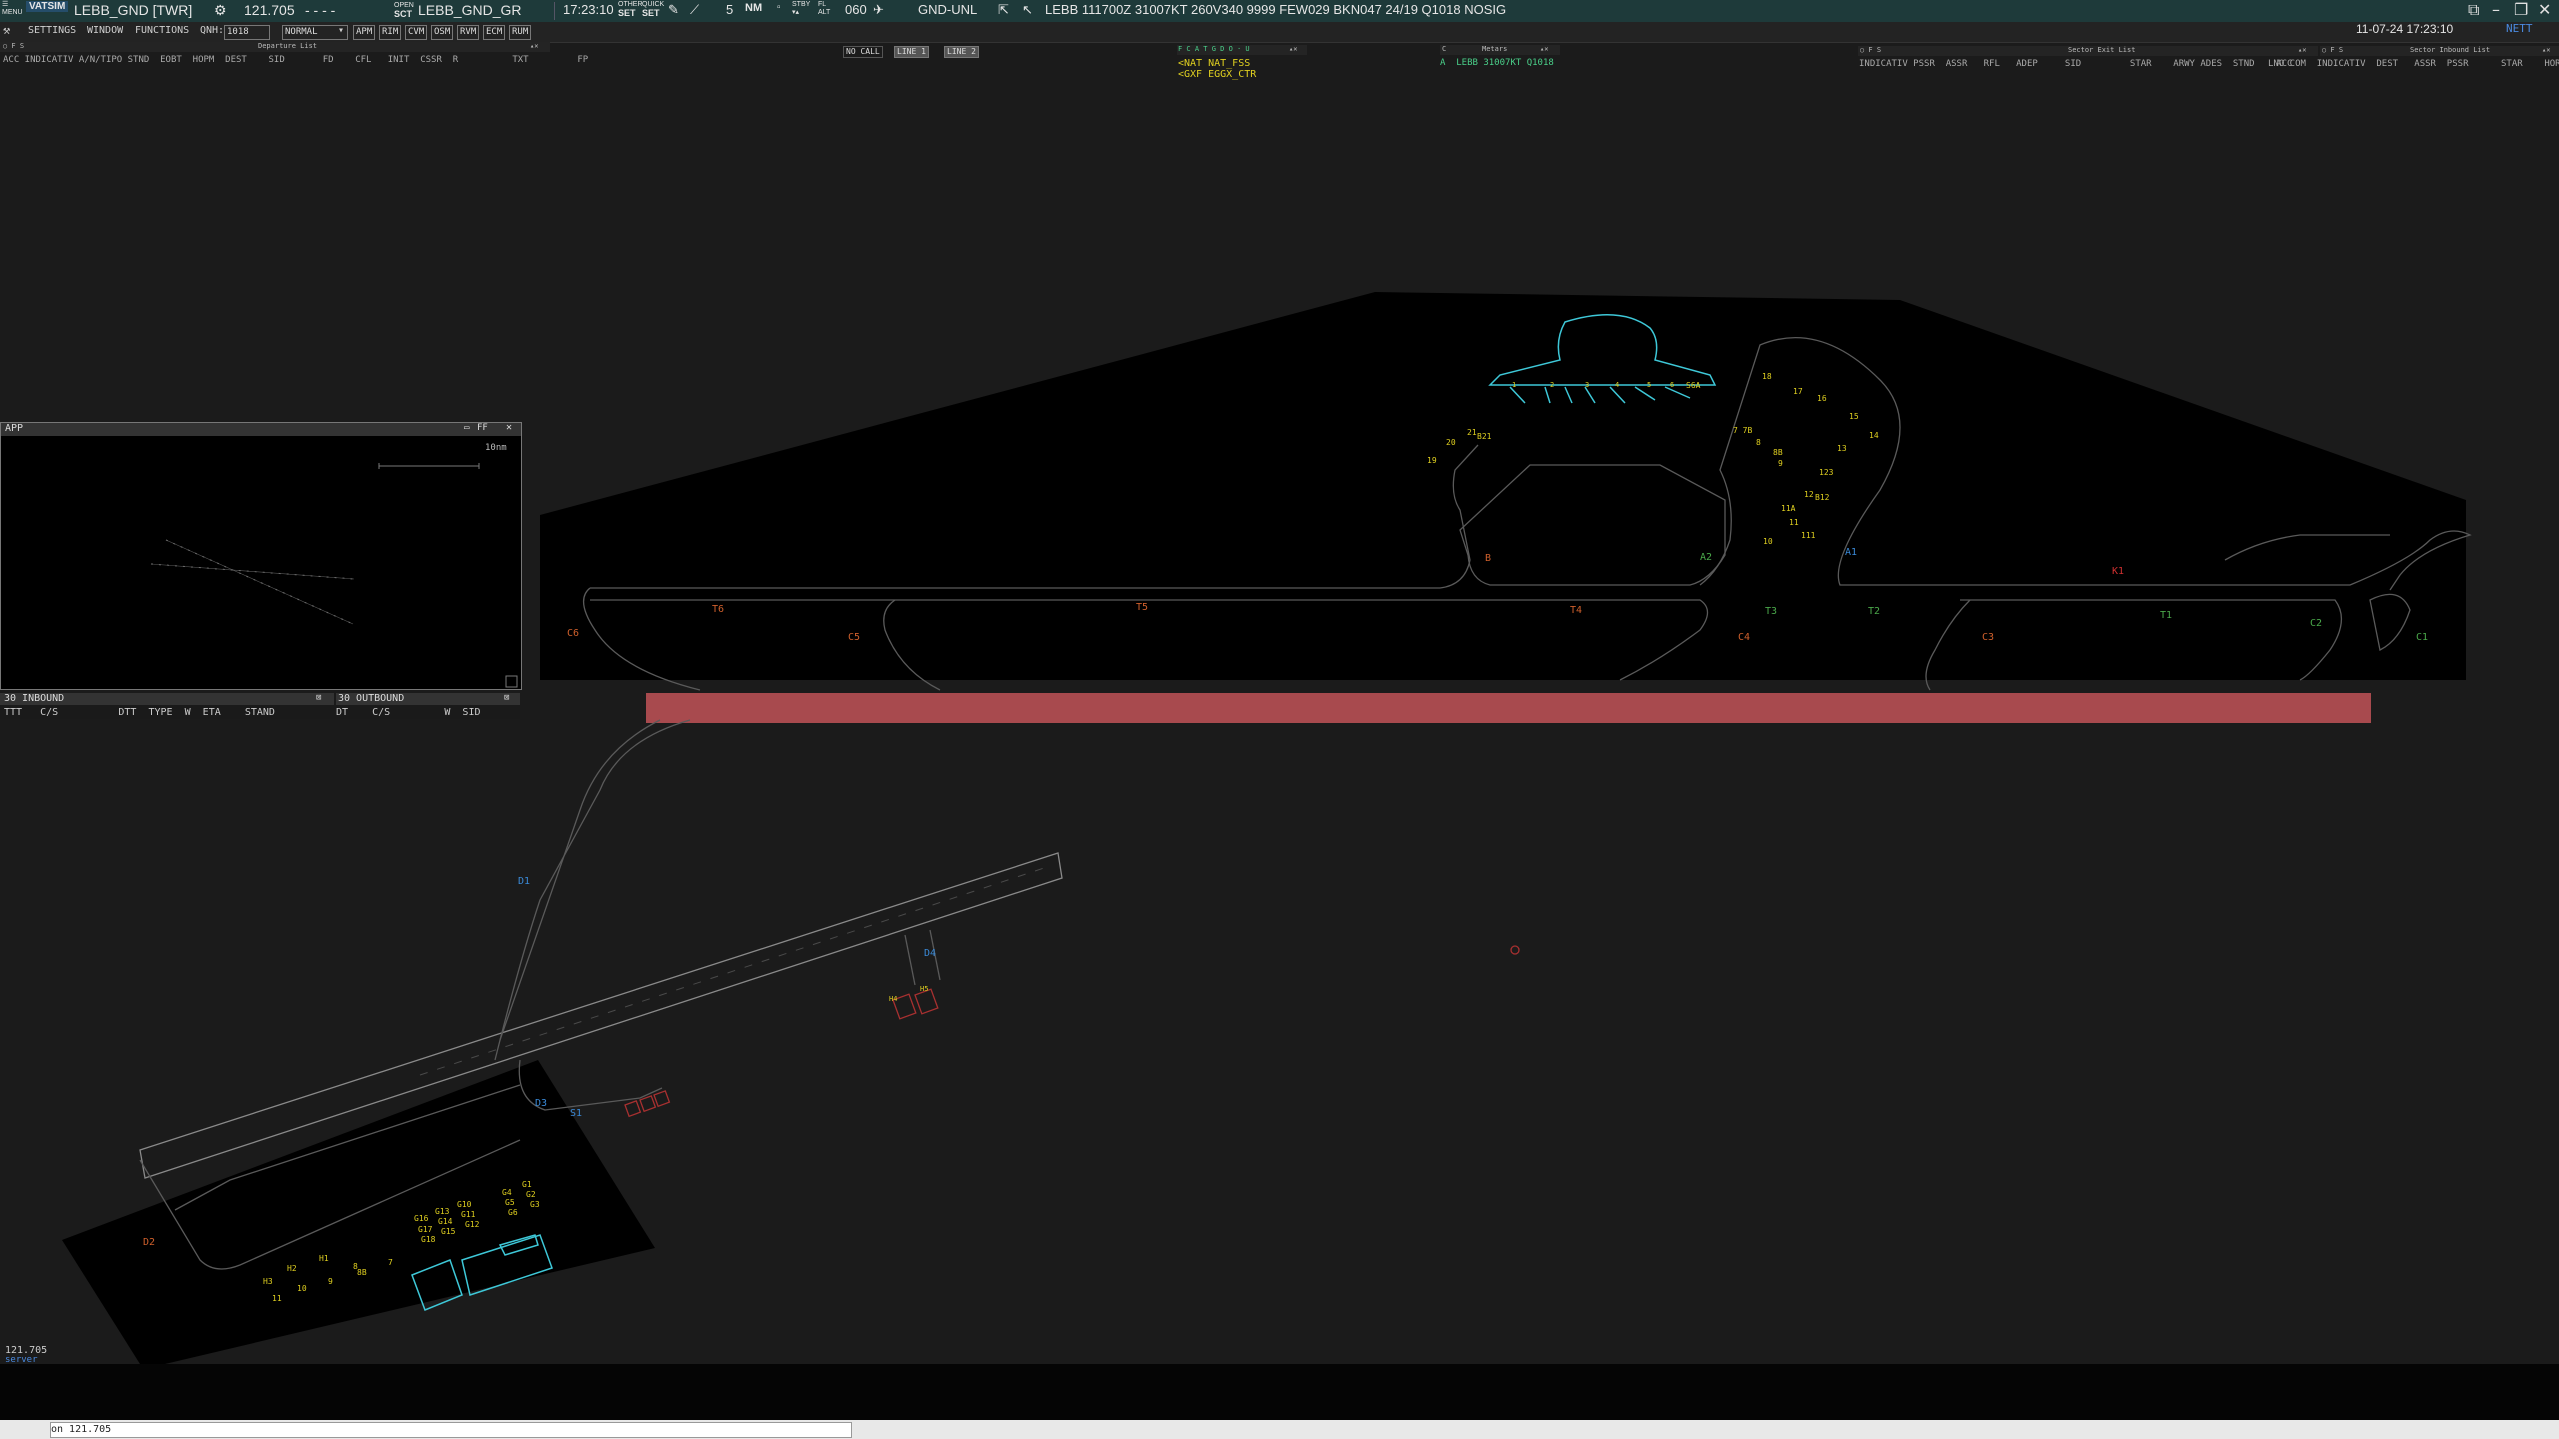 This screenshot has width=2559, height=1439. What do you see at coordinates (1767, 376) in the screenshot?
I see `stand-label: 18` at bounding box center [1767, 376].